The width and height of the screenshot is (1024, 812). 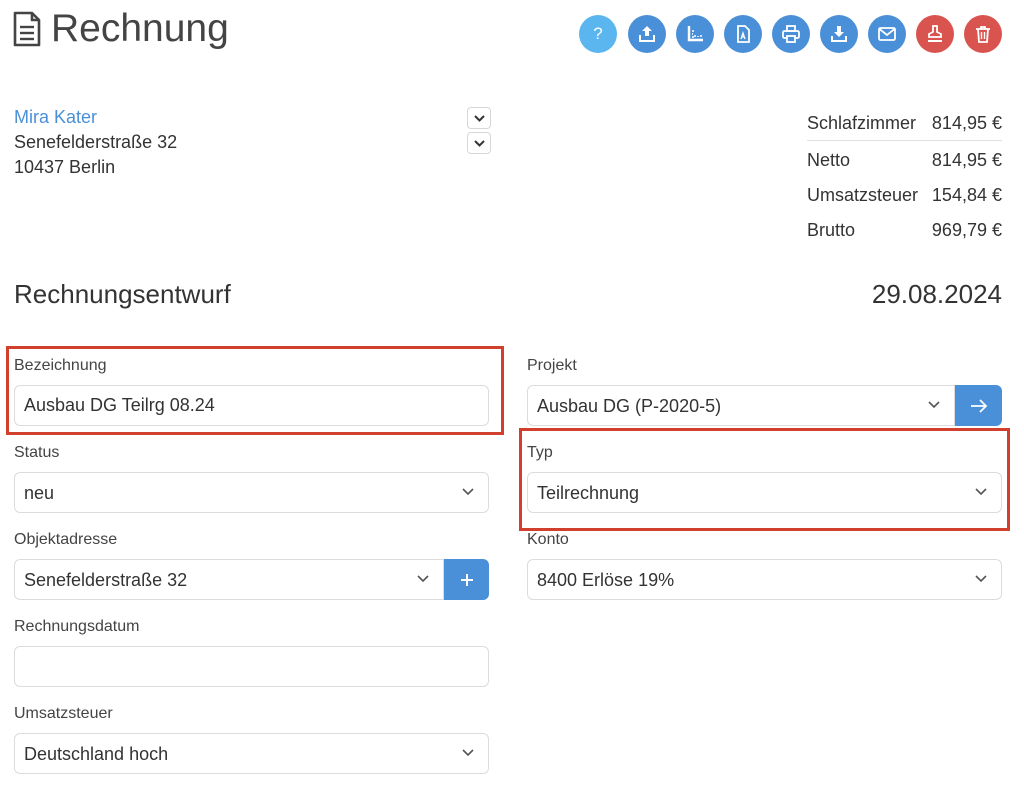 I want to click on upload-icon, so click(x=647, y=34).